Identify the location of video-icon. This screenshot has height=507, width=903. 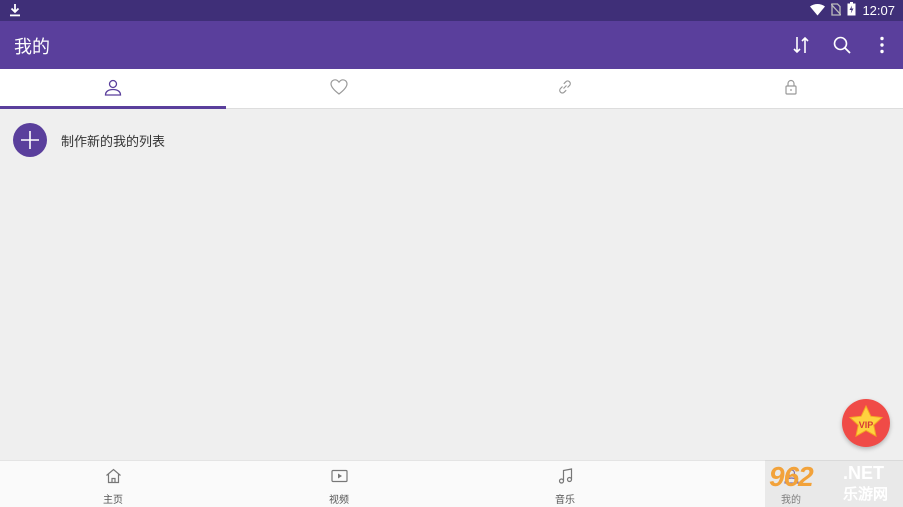
(339, 478).